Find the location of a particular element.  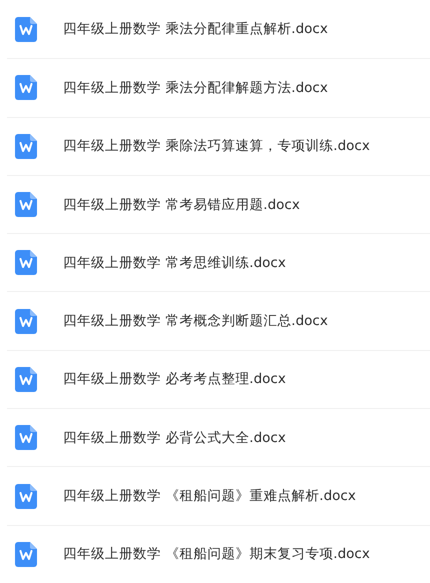

file-name: 四年级上册数学 《租船问题》期末复习专项.docx is located at coordinates (216, 554).